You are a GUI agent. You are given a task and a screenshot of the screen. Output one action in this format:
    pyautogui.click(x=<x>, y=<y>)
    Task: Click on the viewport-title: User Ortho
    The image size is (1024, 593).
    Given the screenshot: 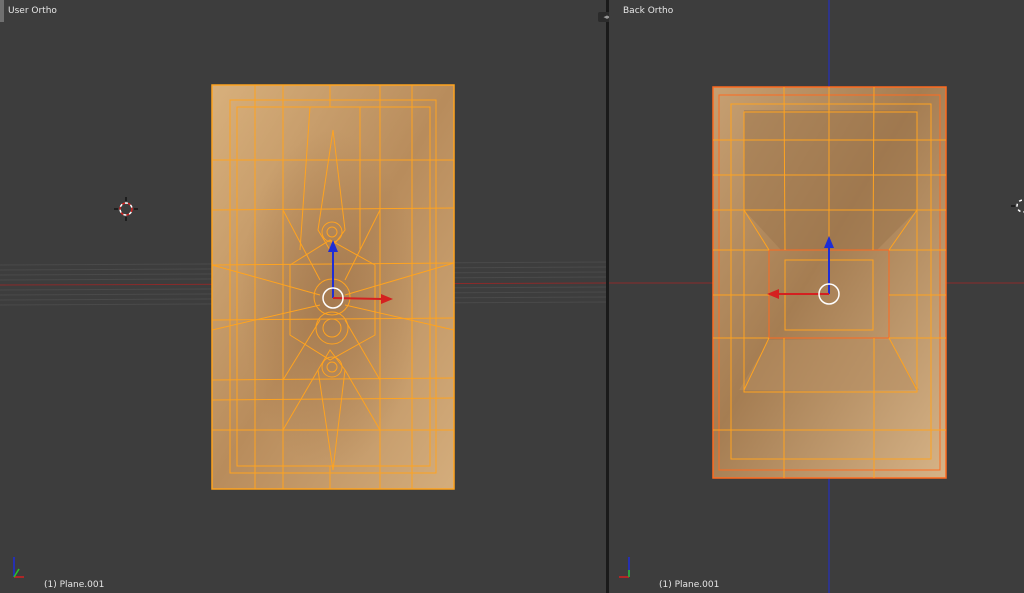 What is the action you would take?
    pyautogui.click(x=32, y=11)
    